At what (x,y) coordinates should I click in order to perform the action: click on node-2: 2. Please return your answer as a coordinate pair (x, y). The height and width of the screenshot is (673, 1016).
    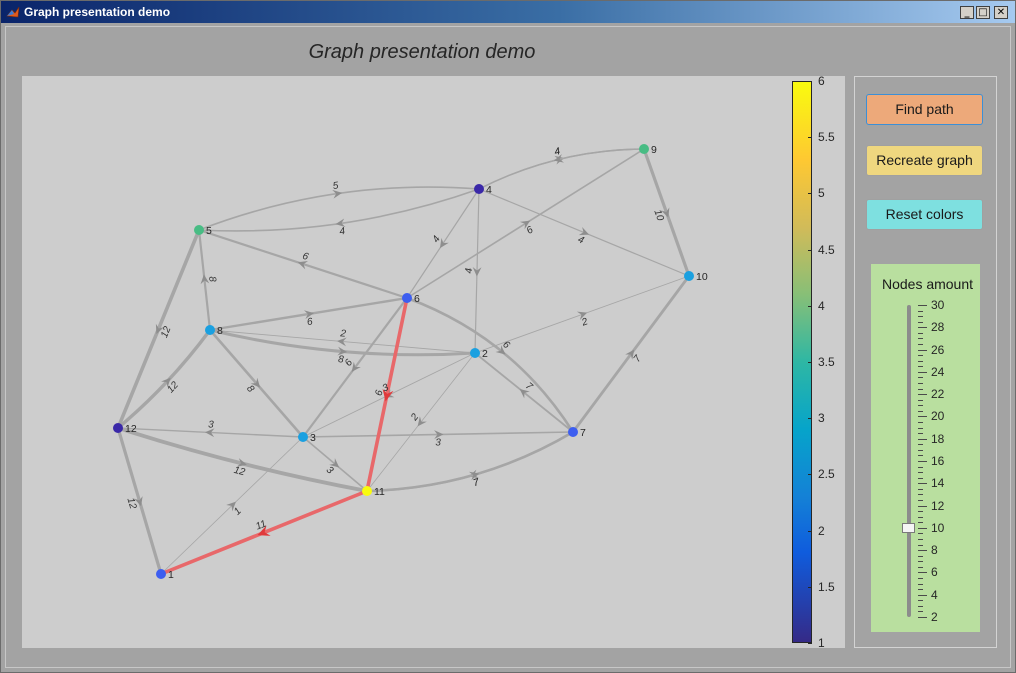
    Looking at the image, I should click on (479, 354).